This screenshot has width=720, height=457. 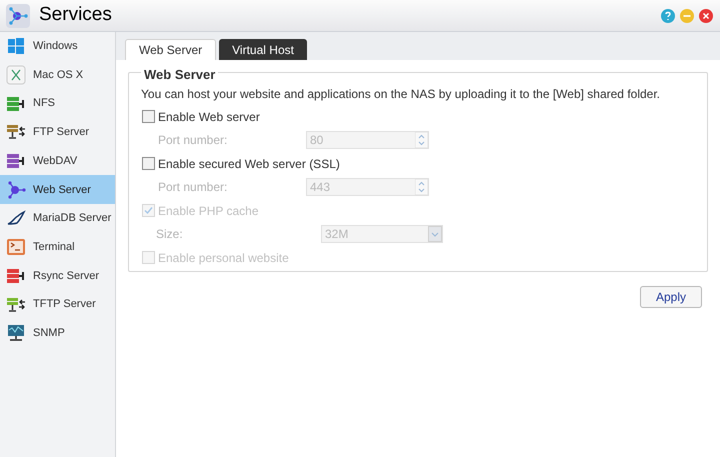 I want to click on checkbox-label: Enable personal website, so click(x=223, y=258).